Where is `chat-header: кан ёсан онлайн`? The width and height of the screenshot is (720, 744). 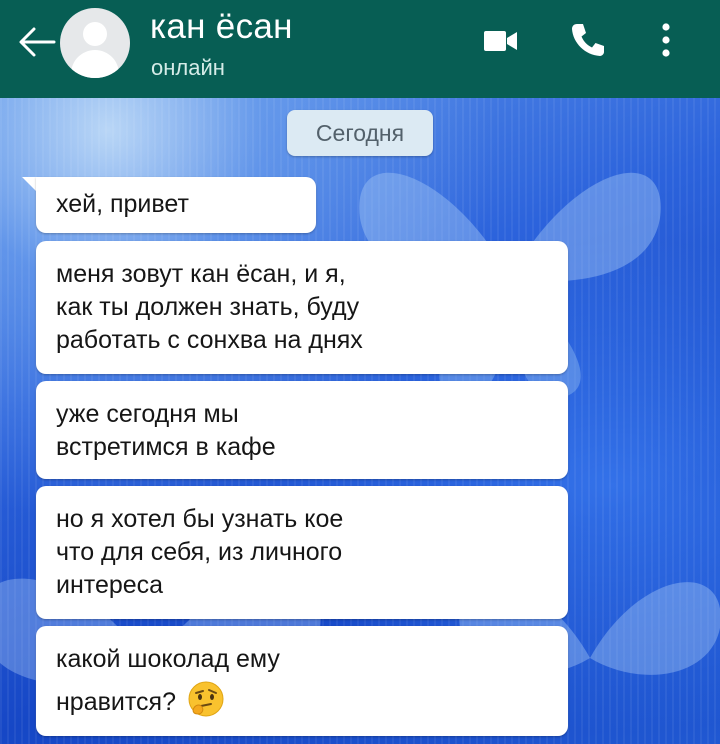 chat-header: кан ёсан онлайн is located at coordinates (360, 49).